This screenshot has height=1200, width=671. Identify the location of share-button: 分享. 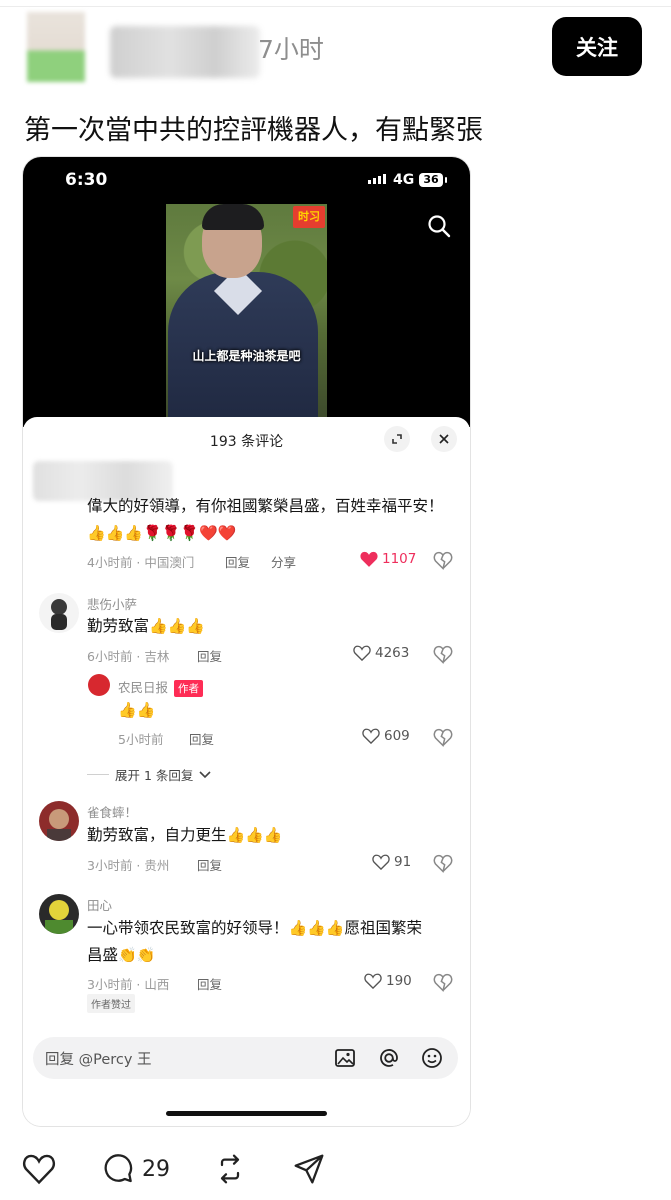
(283, 561).